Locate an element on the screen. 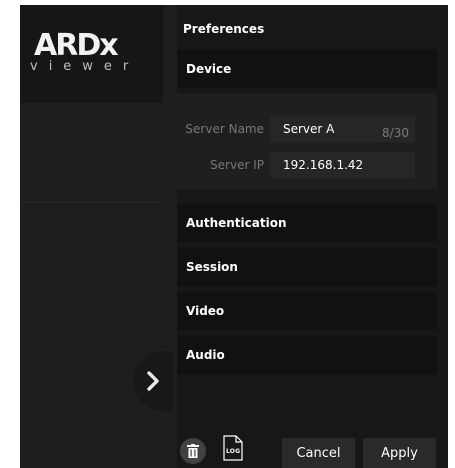 The height and width of the screenshot is (468, 455). section-session: Session is located at coordinates (307, 267).